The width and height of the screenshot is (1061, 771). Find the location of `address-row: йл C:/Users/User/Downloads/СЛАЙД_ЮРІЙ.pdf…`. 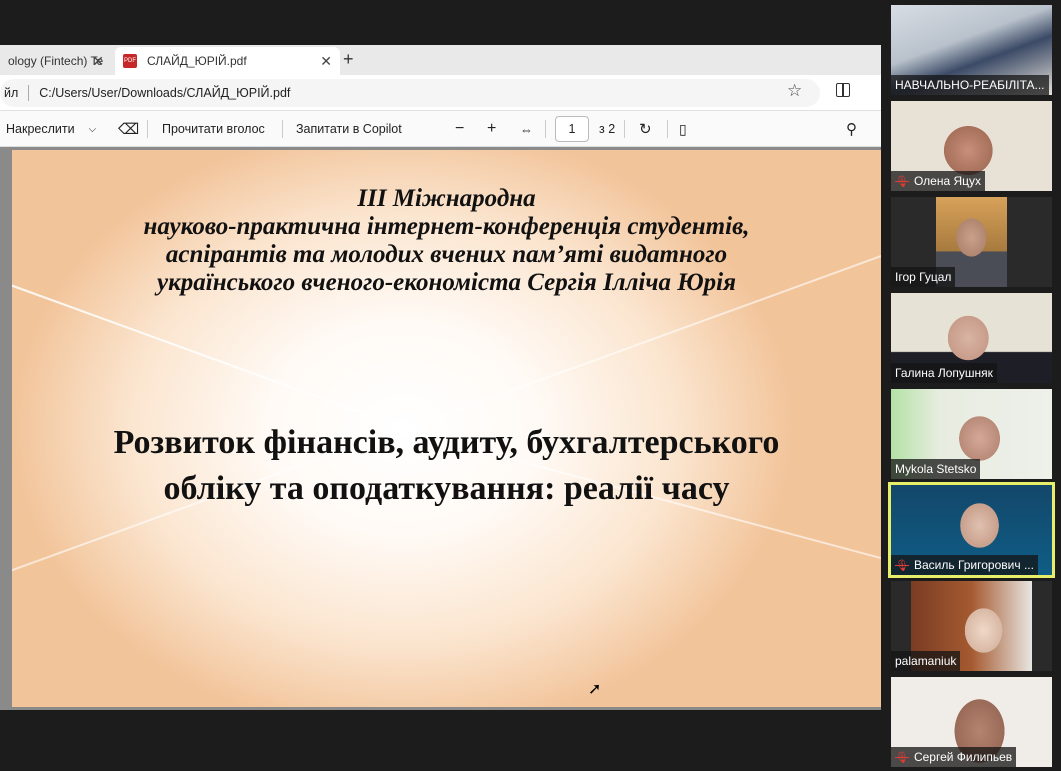

address-row: йл C:/Users/User/Downloads/СЛАЙД_ЮРІЙ.pdf… is located at coordinates (440, 93).